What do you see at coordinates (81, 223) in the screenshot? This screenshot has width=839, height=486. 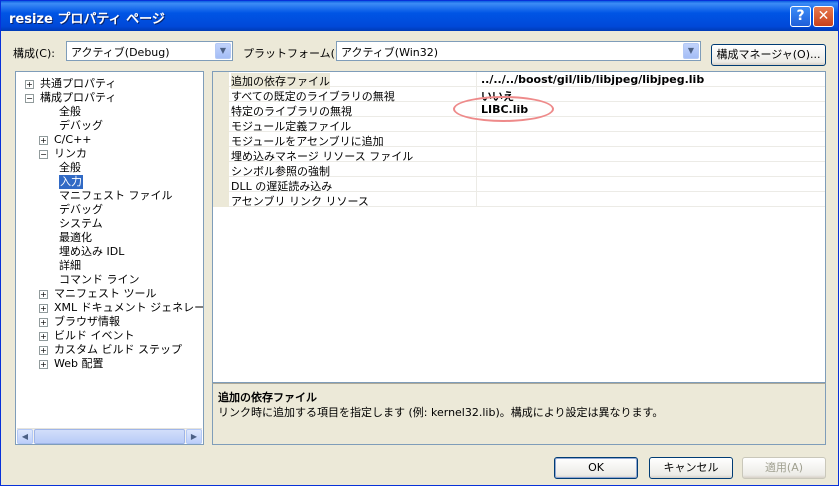 I see `tree-item-label: システム` at bounding box center [81, 223].